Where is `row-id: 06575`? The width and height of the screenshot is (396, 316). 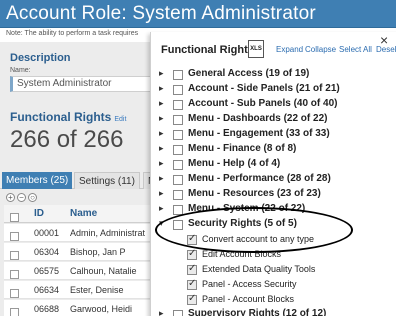
row-id: 06575 is located at coordinates (47, 271).